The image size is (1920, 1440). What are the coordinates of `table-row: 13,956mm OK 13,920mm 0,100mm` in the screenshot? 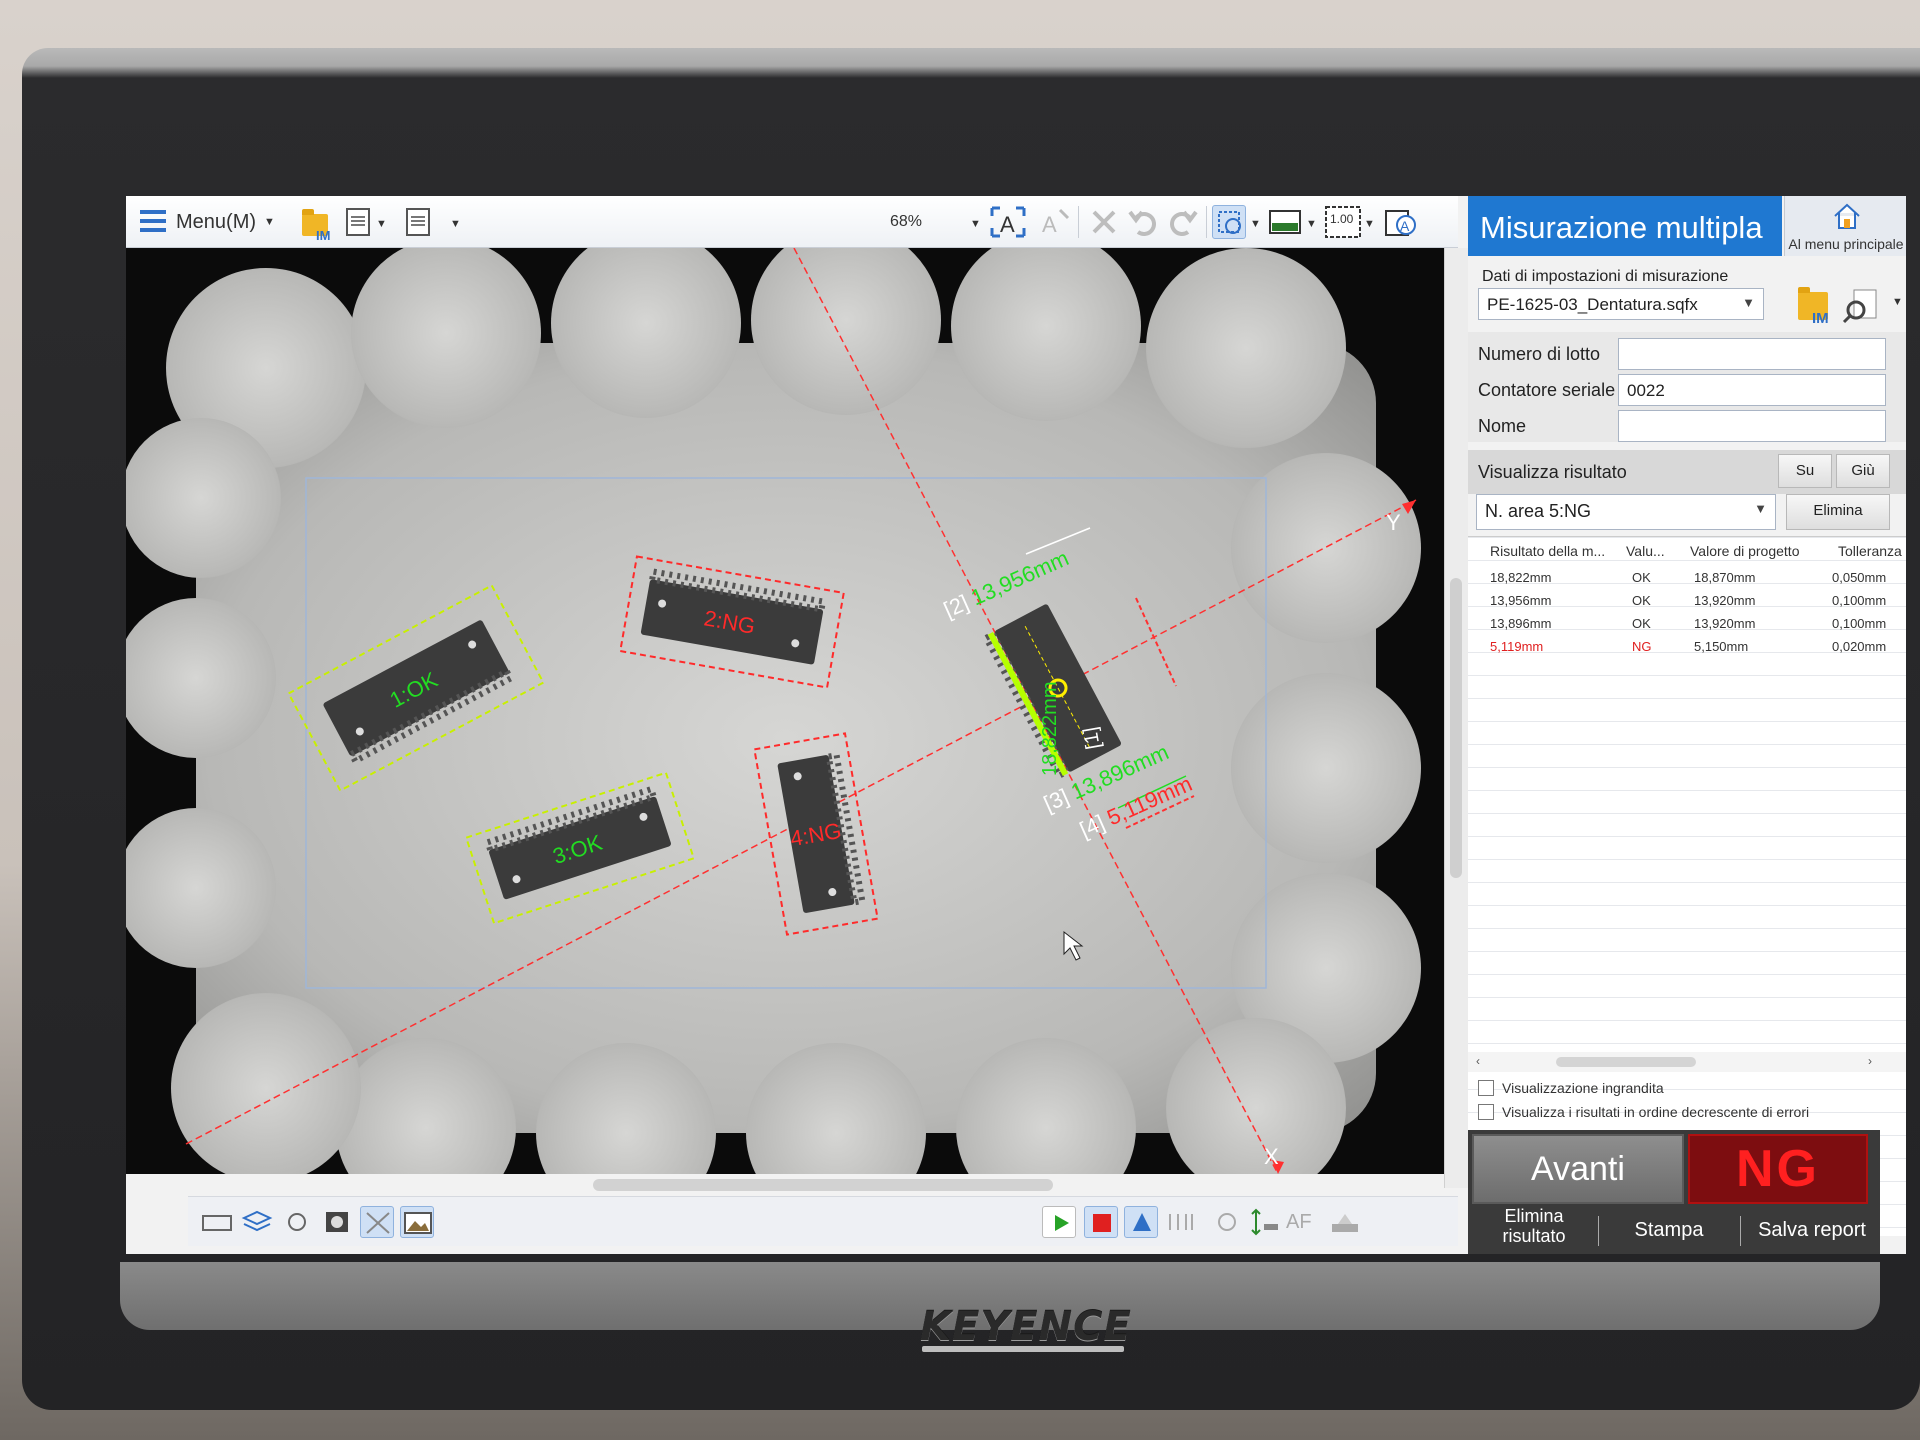 It's located at (1687, 600).